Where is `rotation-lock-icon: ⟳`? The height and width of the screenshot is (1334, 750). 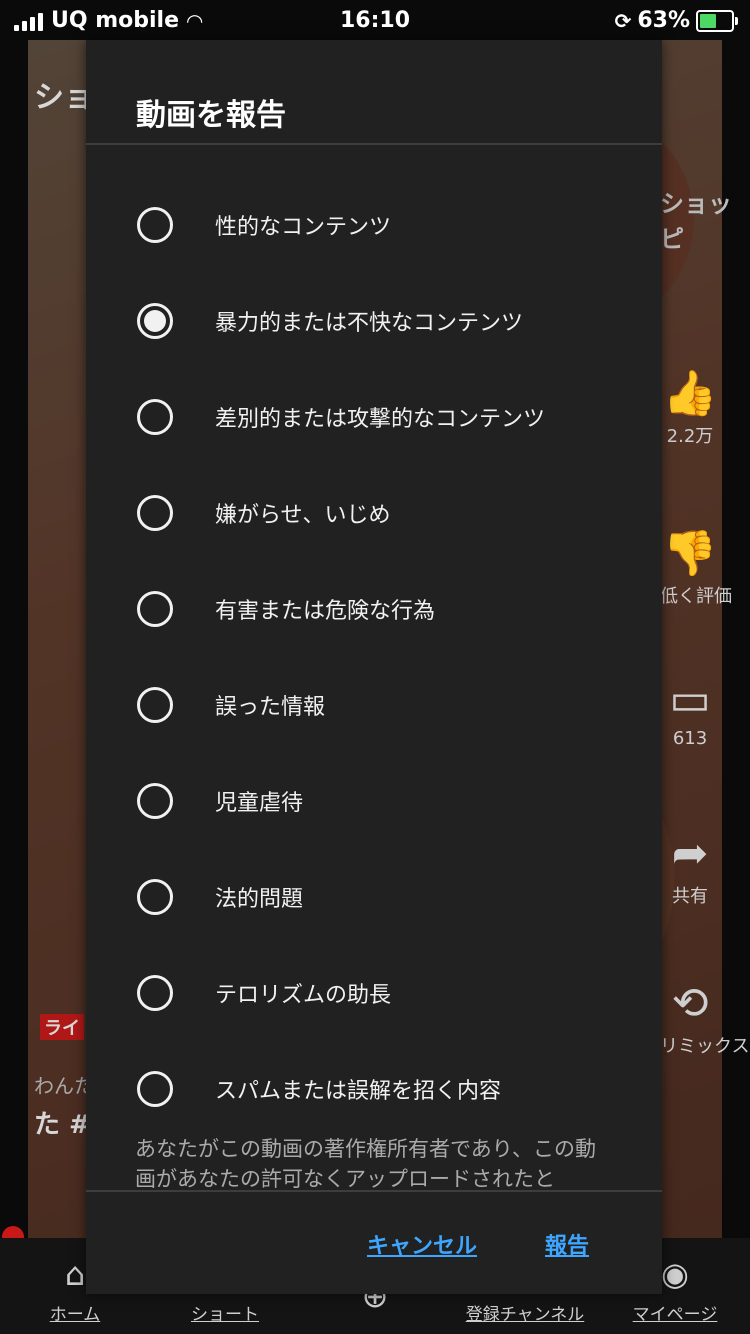 rotation-lock-icon: ⟳ is located at coordinates (623, 20).